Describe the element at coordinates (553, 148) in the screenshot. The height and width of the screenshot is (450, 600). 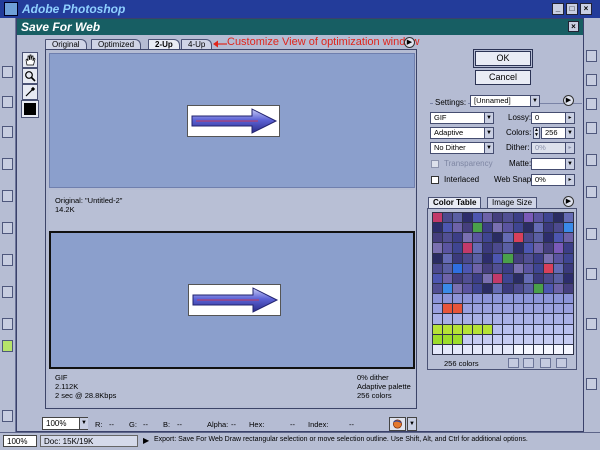
I see `dither-field: 0% ▸` at that location.